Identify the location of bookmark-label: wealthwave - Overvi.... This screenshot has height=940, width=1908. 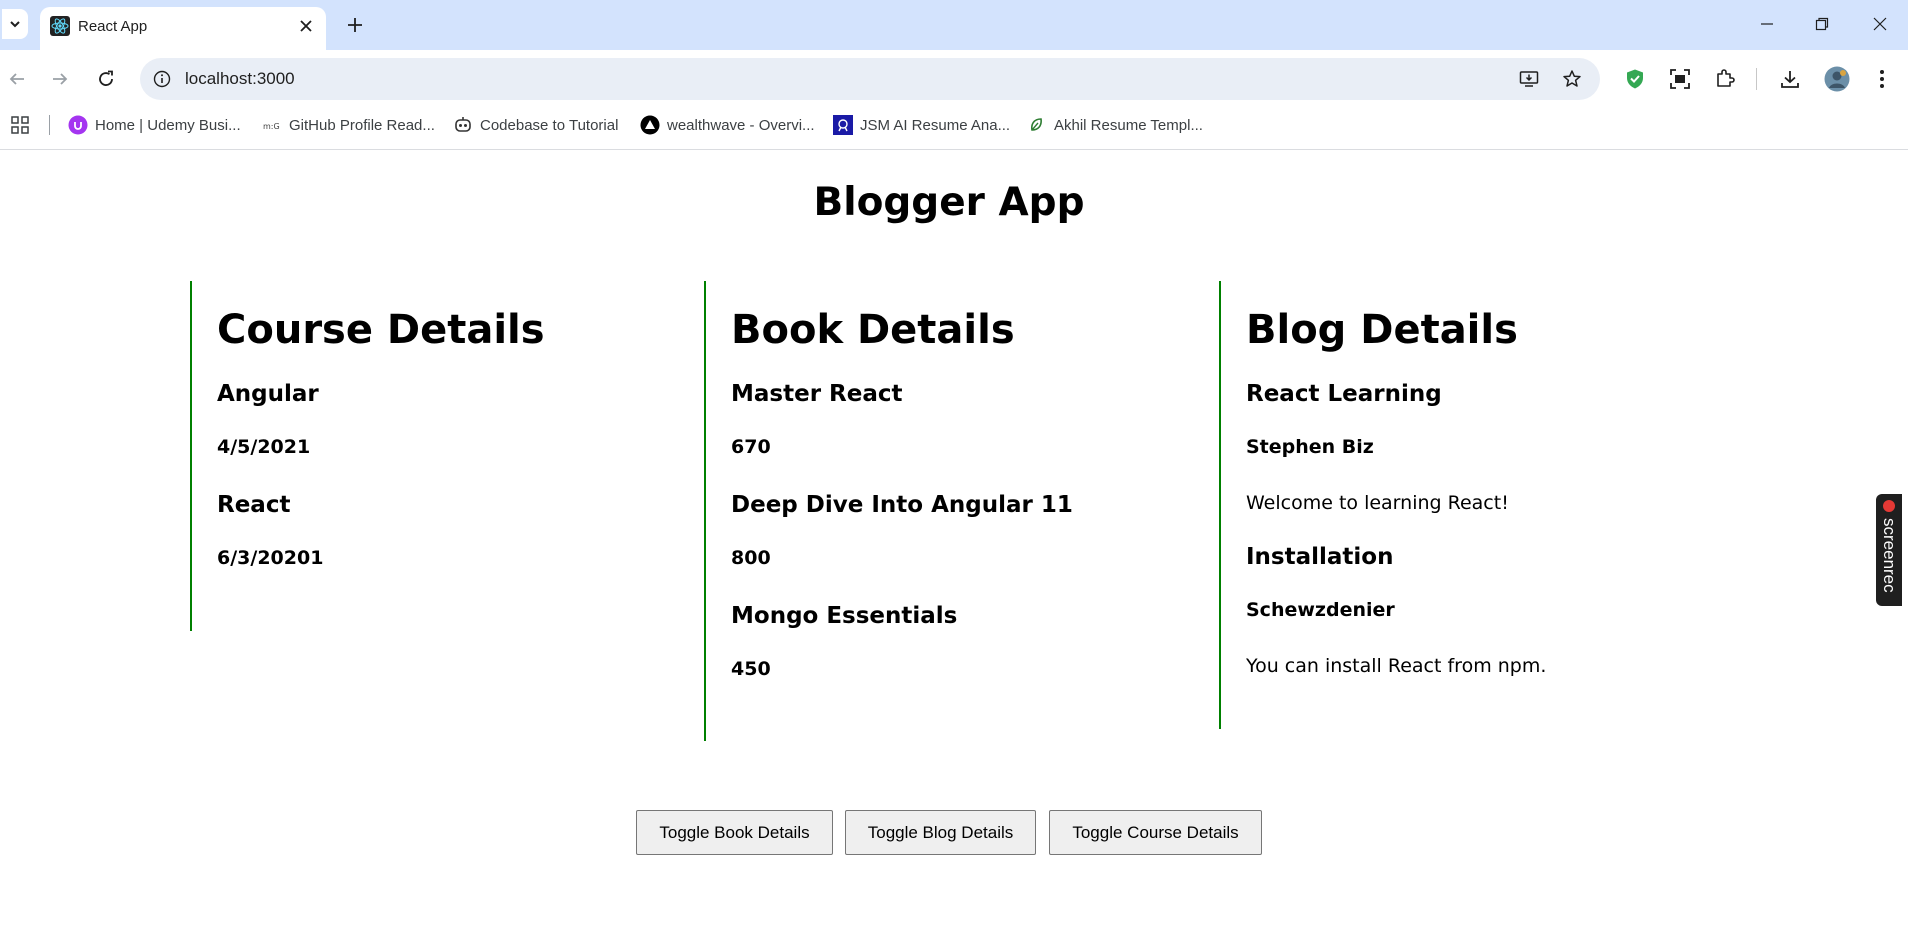
(741, 125).